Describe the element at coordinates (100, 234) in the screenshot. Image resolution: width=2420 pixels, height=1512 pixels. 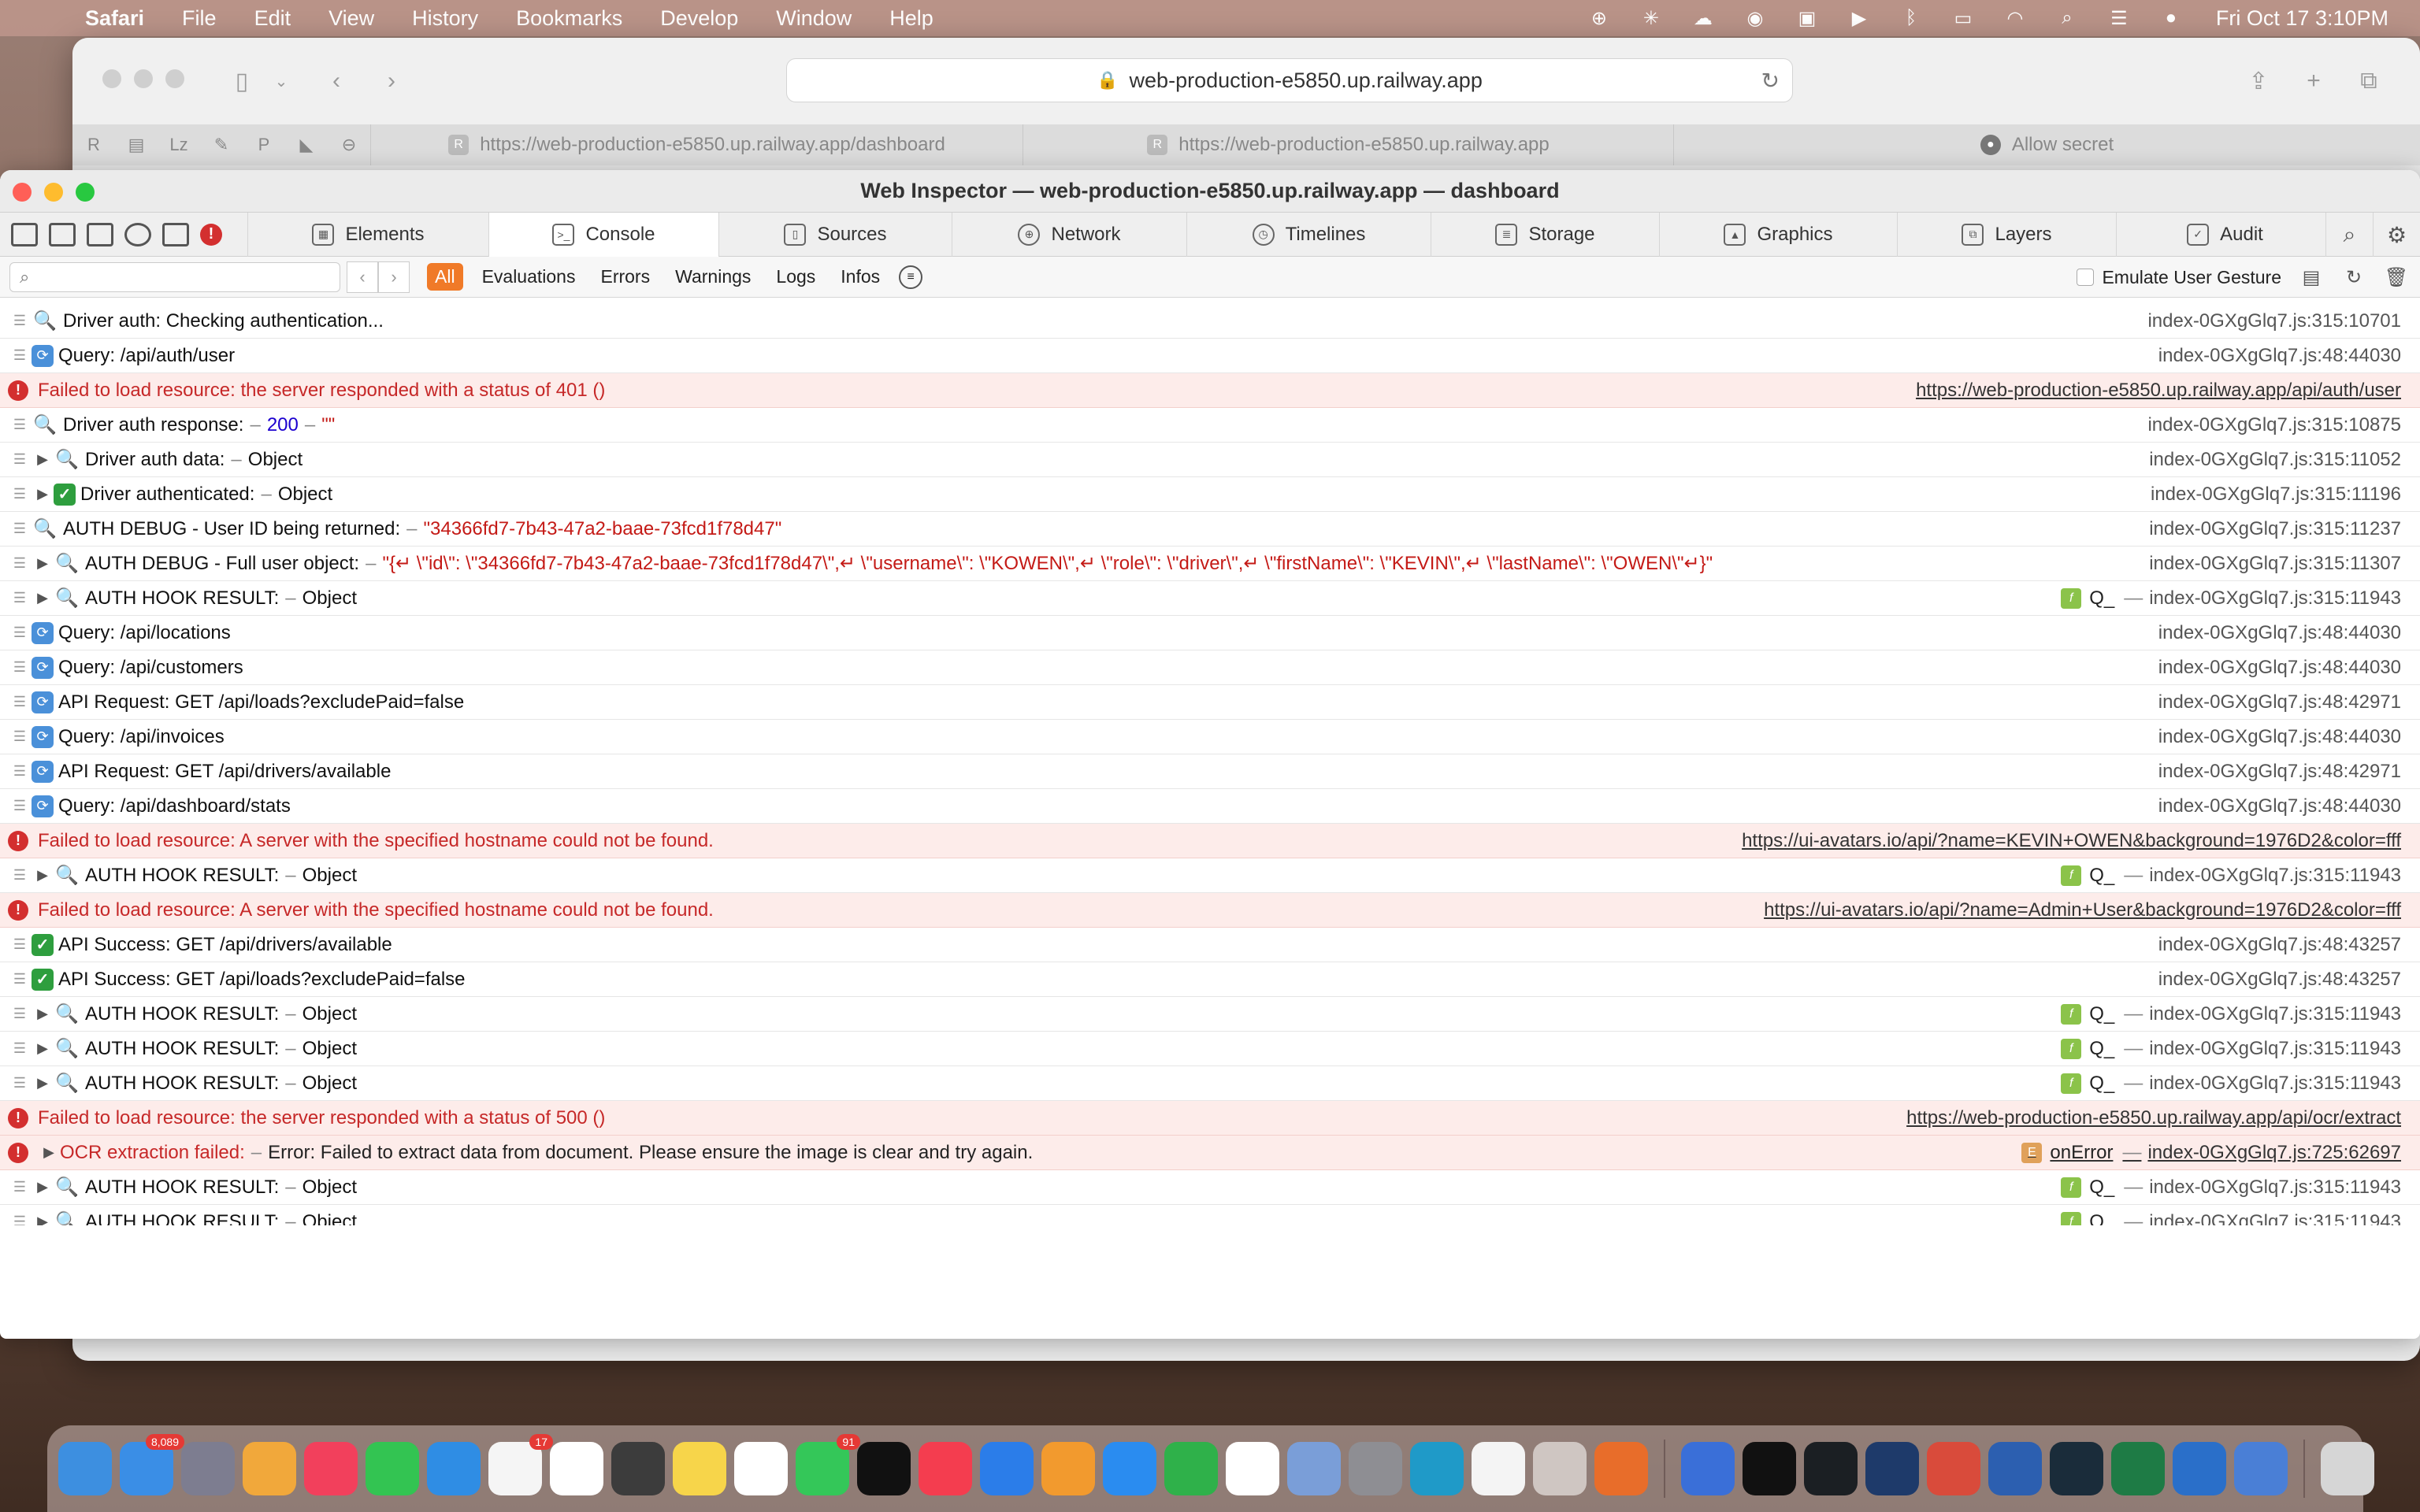
I see `dock-right-icon` at that location.